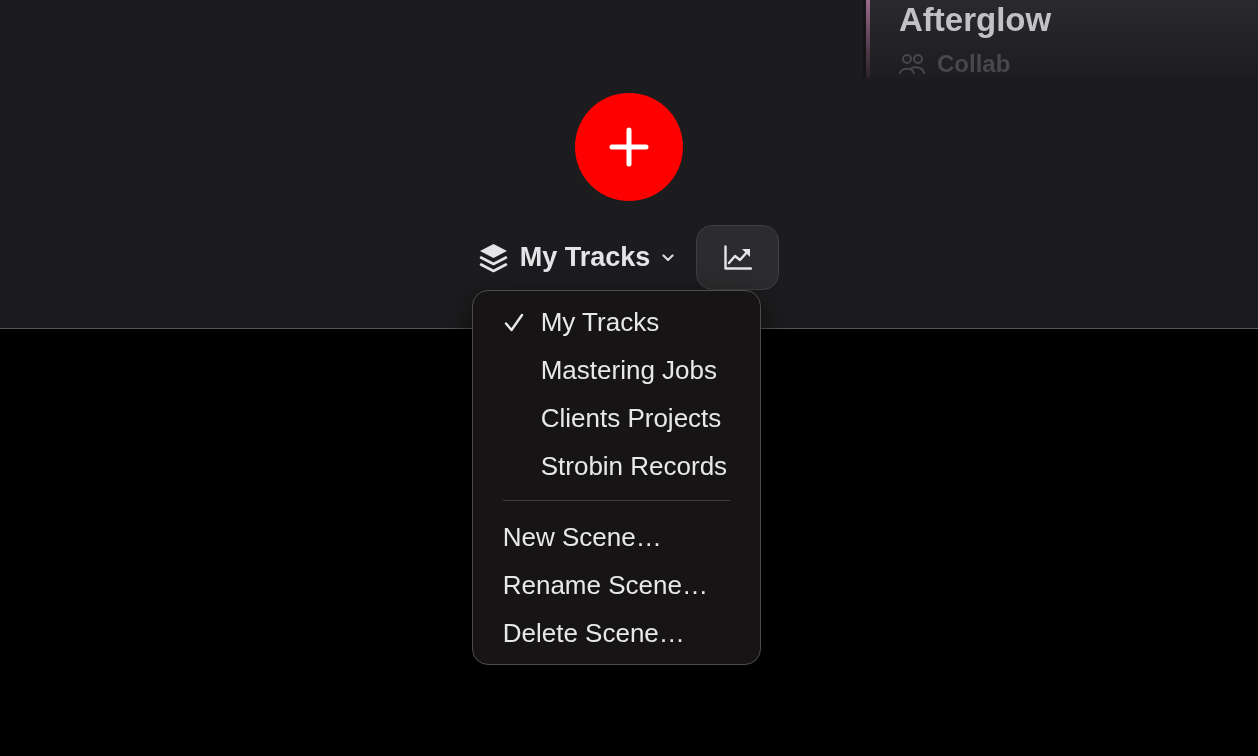  Describe the element at coordinates (616, 418) in the screenshot. I see `scene-menu-item: Clients Projects` at that location.